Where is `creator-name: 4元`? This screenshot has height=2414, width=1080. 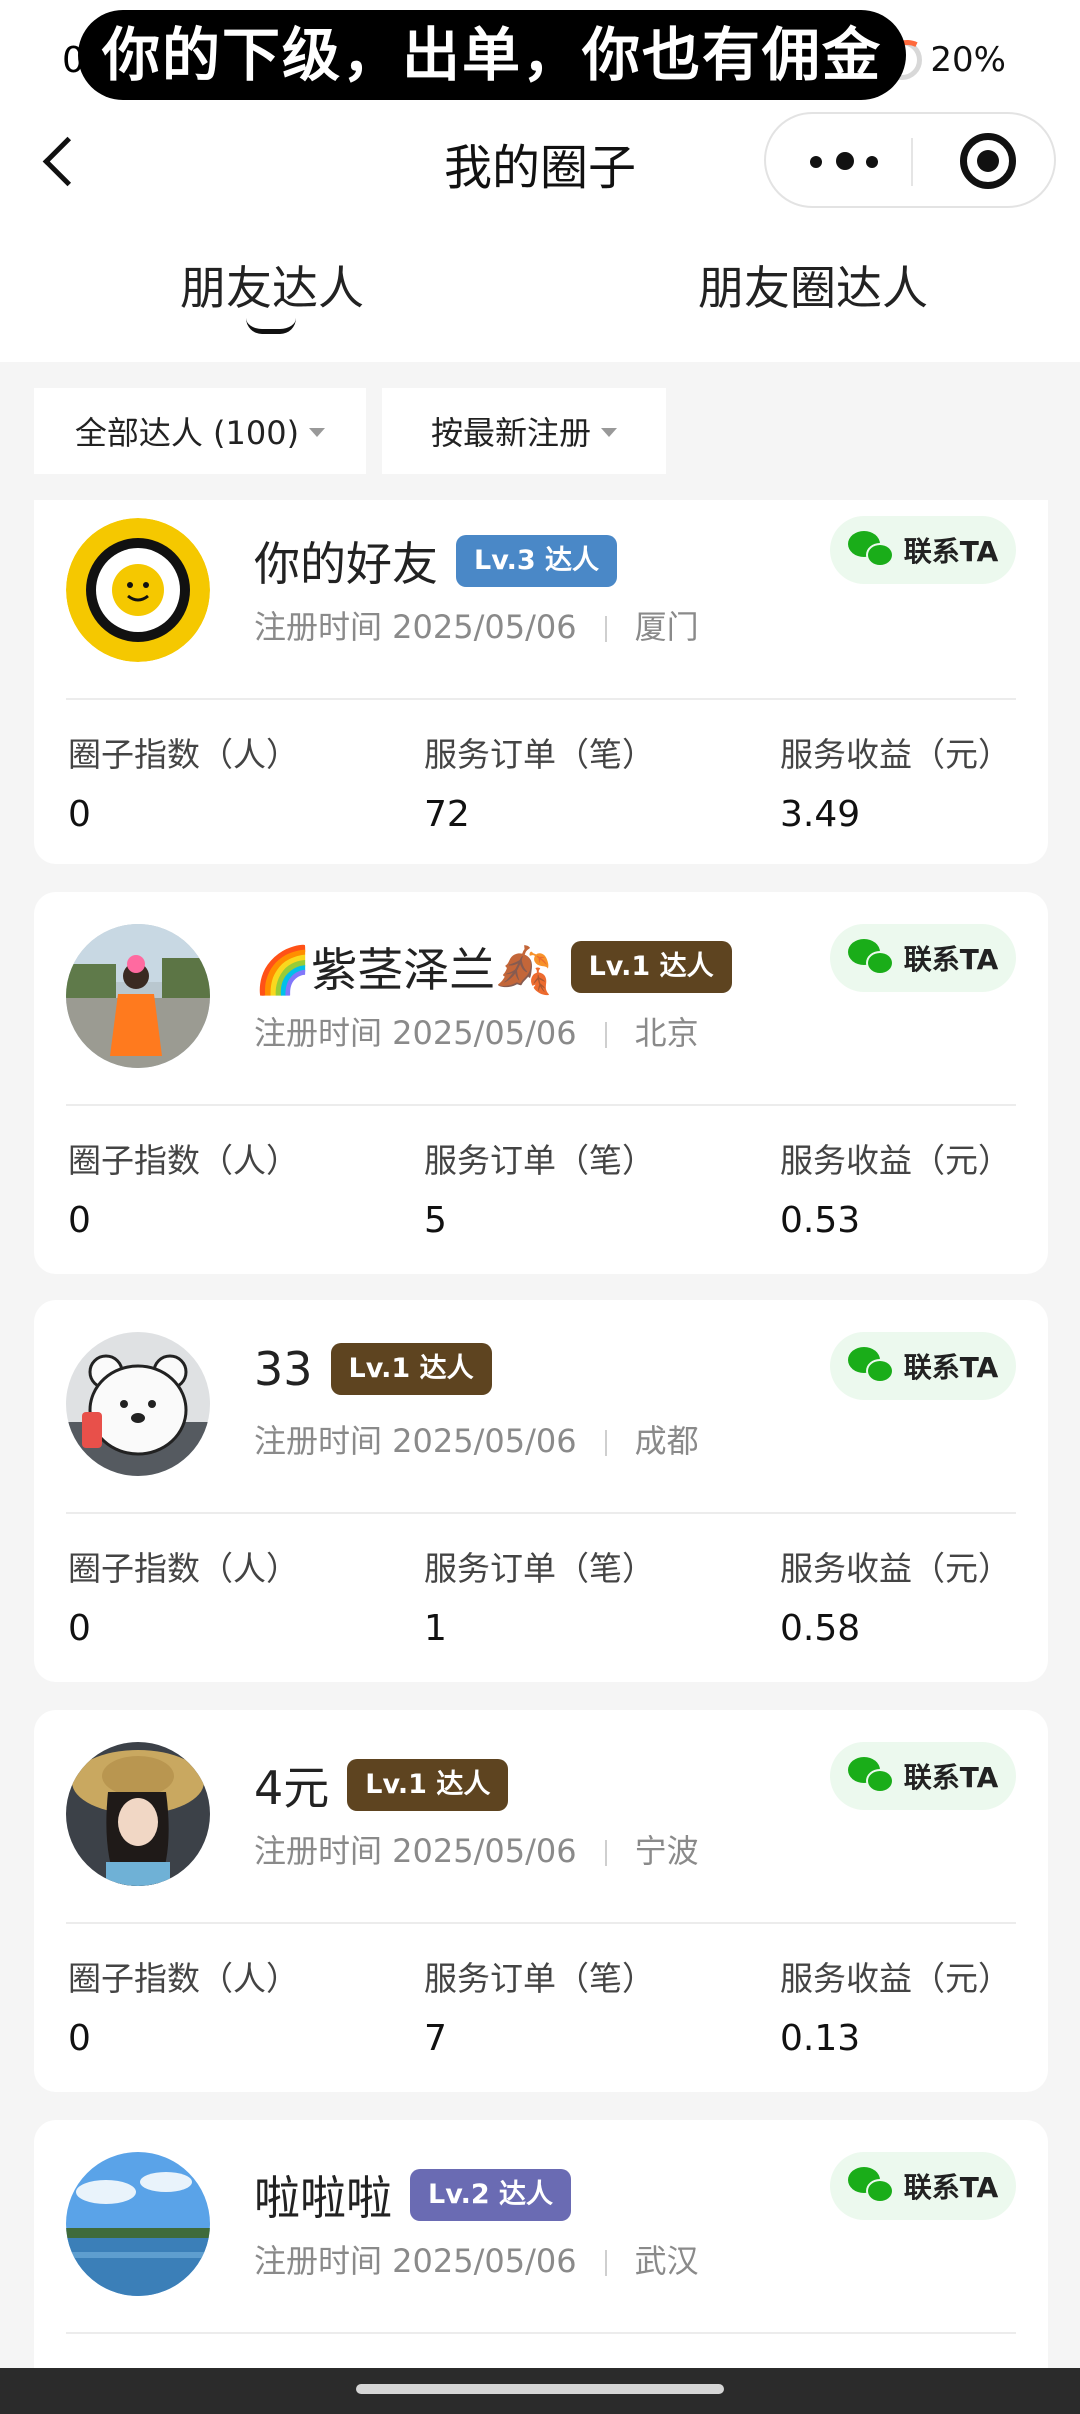
creator-name: 4元 is located at coordinates (292, 1788).